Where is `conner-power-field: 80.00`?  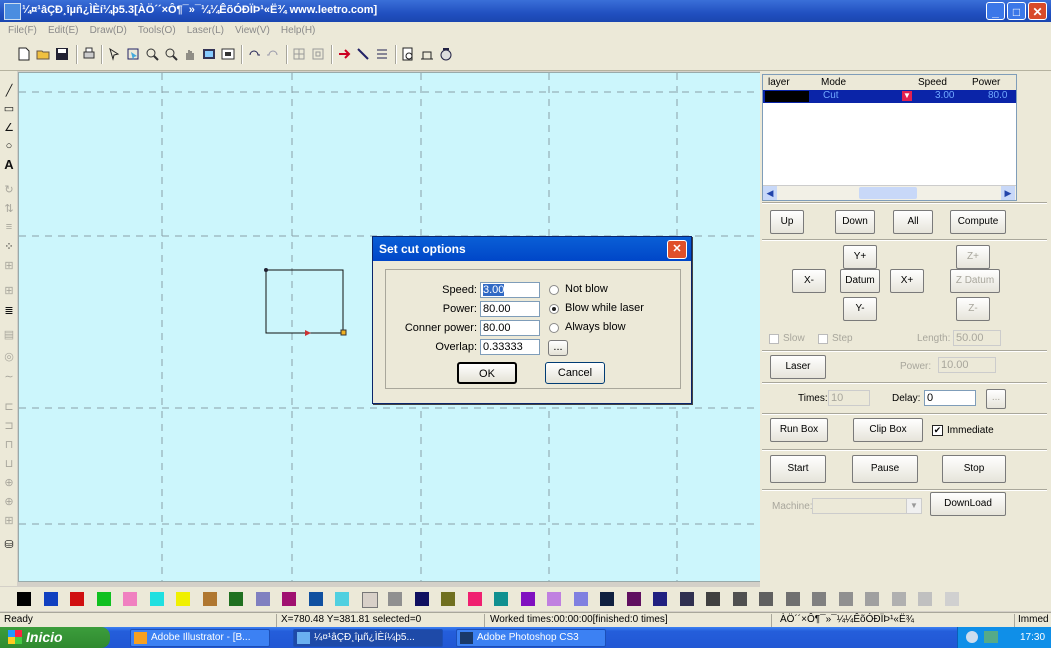 conner-power-field: 80.00 is located at coordinates (510, 328).